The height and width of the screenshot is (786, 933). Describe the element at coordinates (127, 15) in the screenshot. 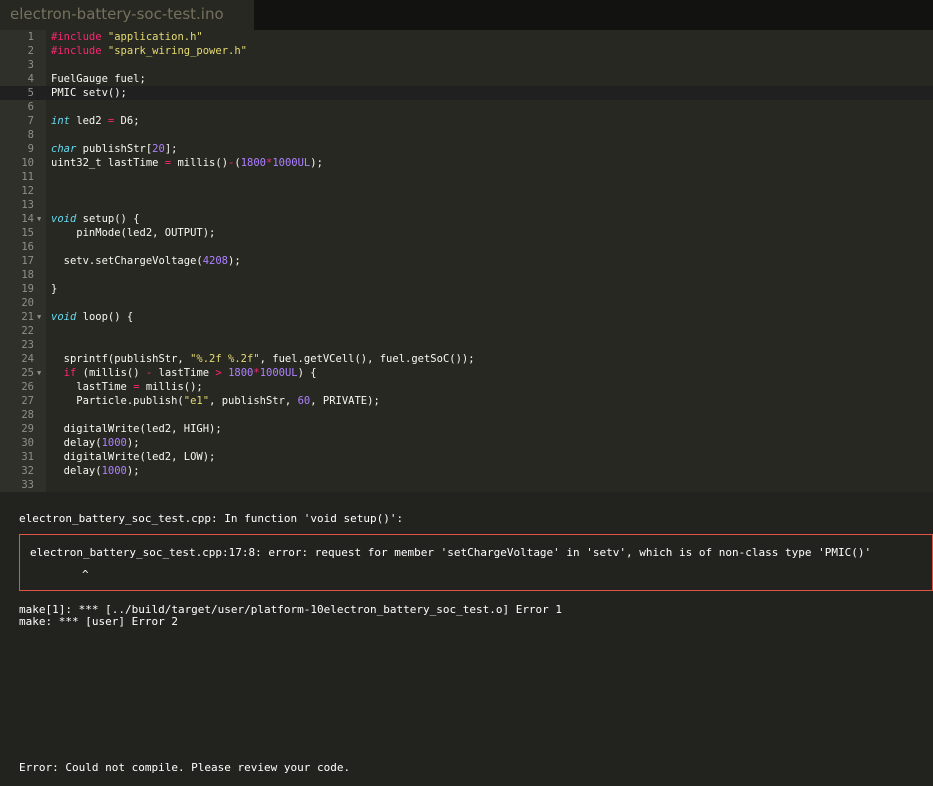

I see `file-tab: electron-battery-soc-test.ino` at that location.